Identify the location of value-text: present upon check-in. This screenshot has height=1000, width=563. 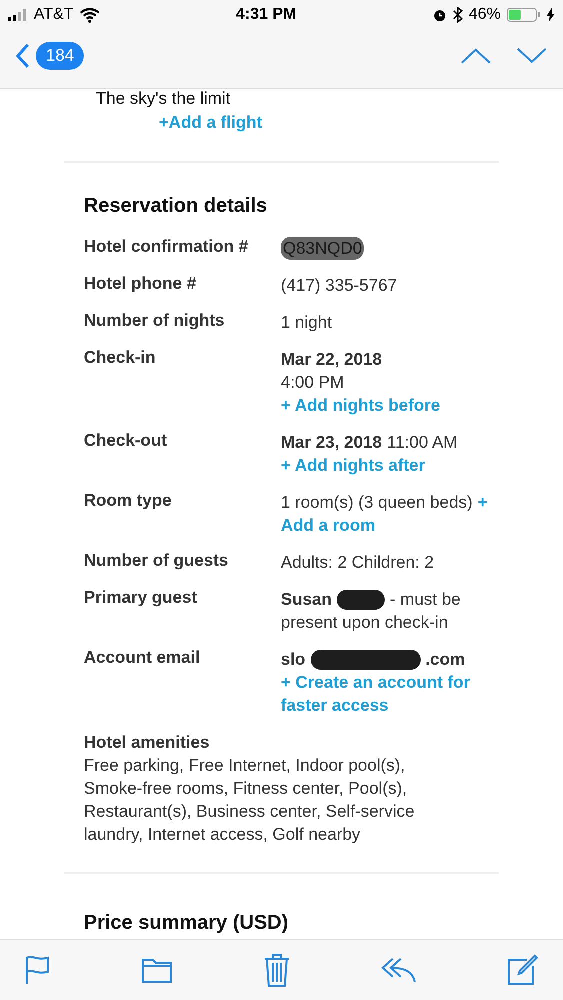
(364, 623).